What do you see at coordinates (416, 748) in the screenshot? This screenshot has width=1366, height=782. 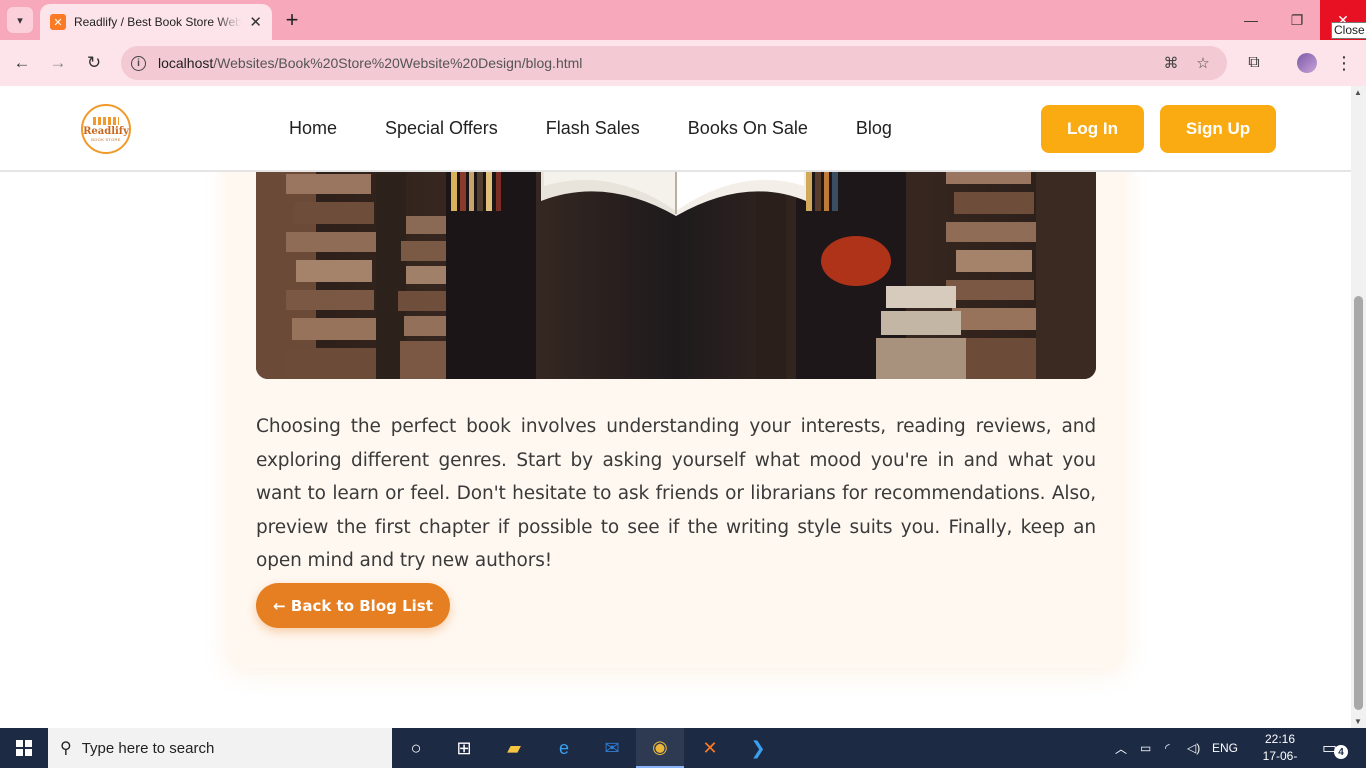 I see `cortana-icon: ○` at bounding box center [416, 748].